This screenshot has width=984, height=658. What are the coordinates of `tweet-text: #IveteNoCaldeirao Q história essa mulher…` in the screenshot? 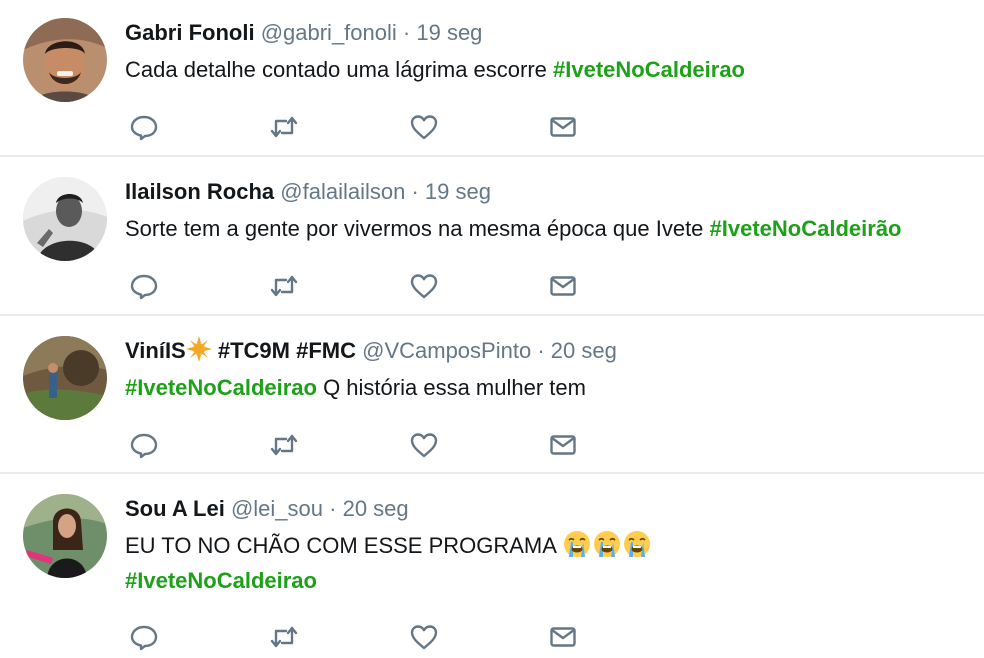 It's located at (355, 388).